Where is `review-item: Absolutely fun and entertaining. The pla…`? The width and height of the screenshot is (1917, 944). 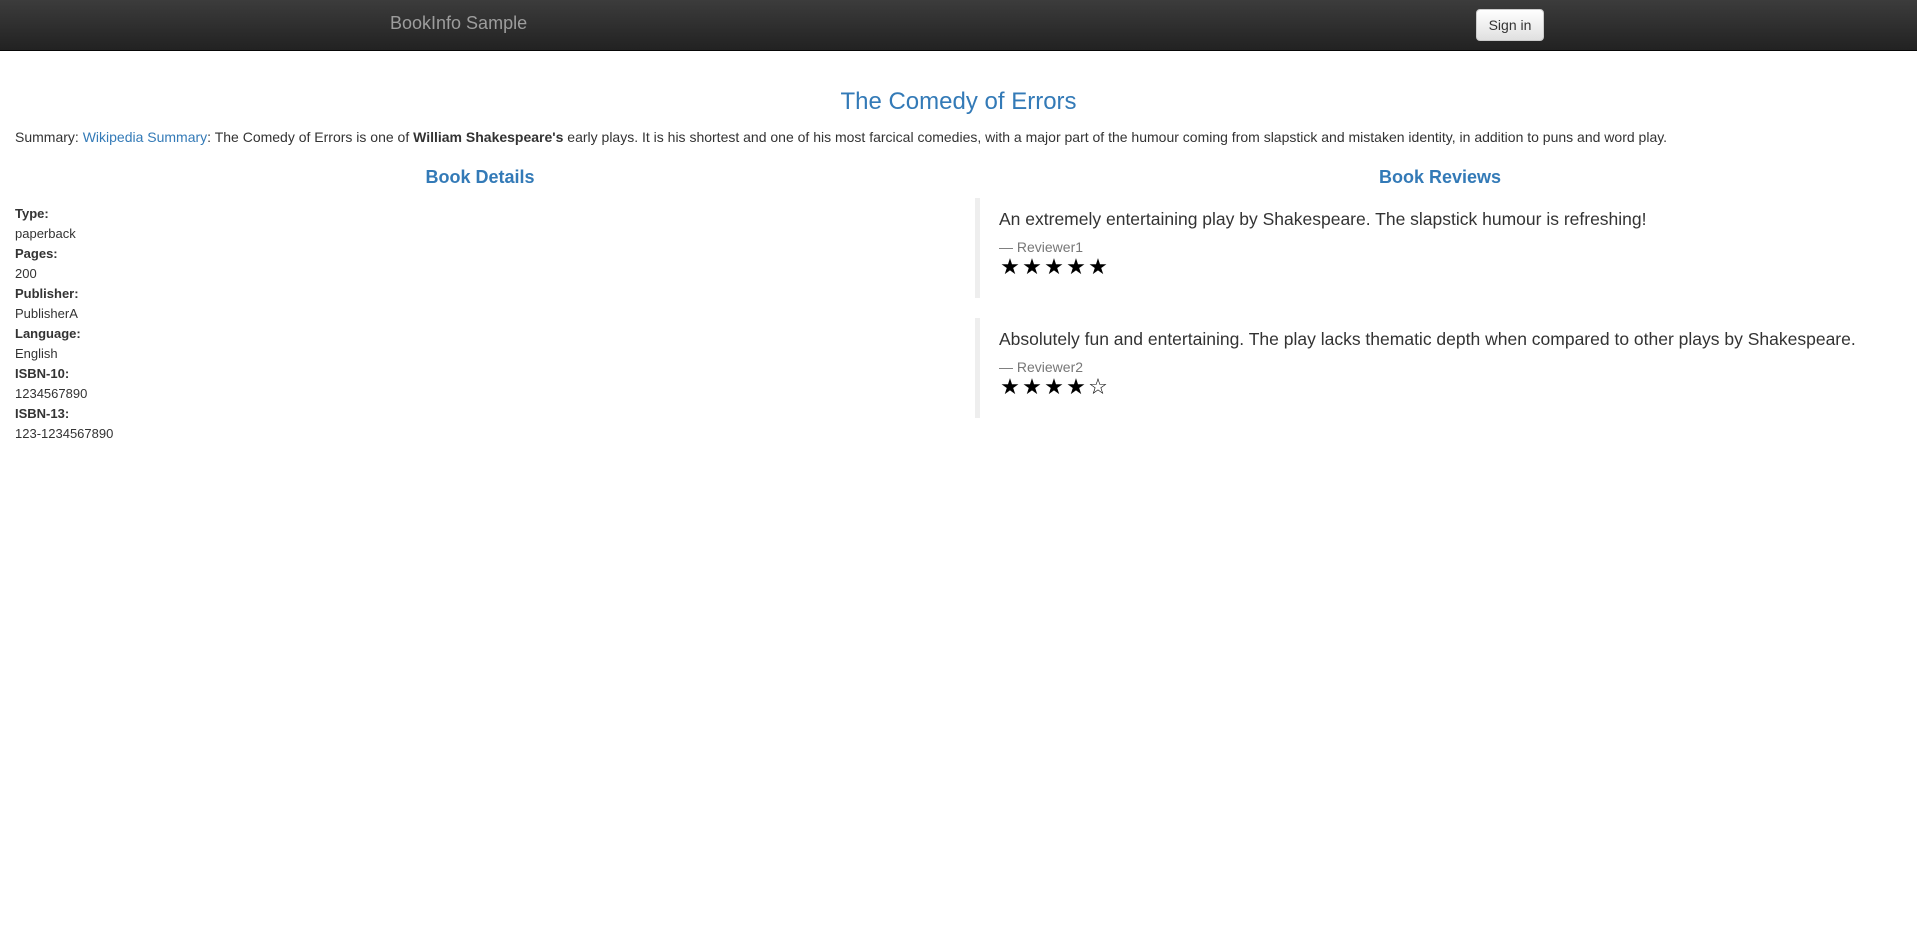 review-item: Absolutely fun and entertaining. The pla… is located at coordinates (1440, 368).